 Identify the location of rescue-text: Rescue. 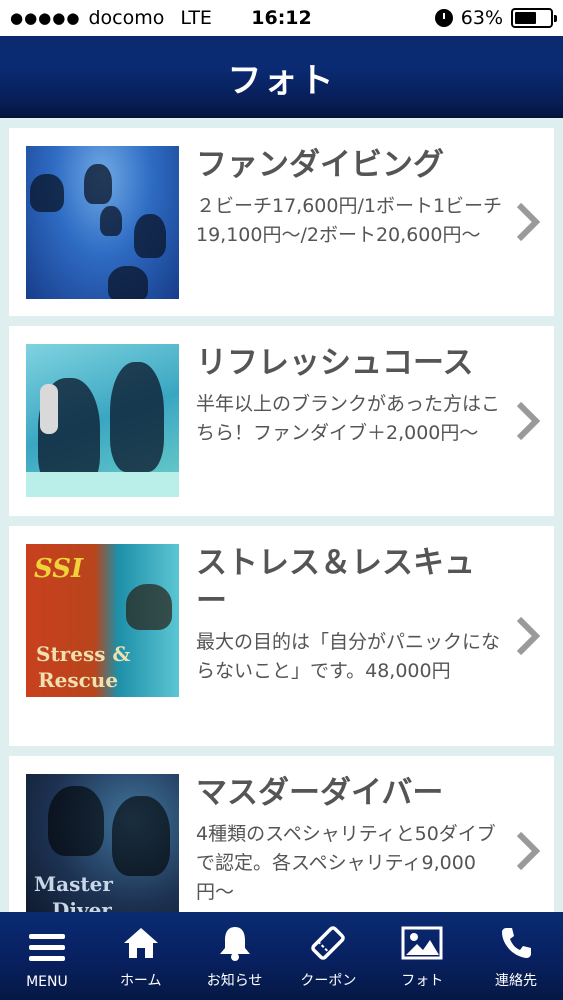
(78, 680).